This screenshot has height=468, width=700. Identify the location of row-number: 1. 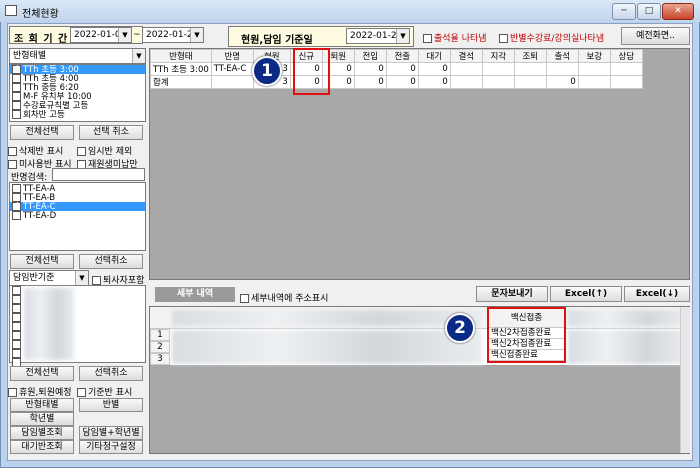
(160, 335).